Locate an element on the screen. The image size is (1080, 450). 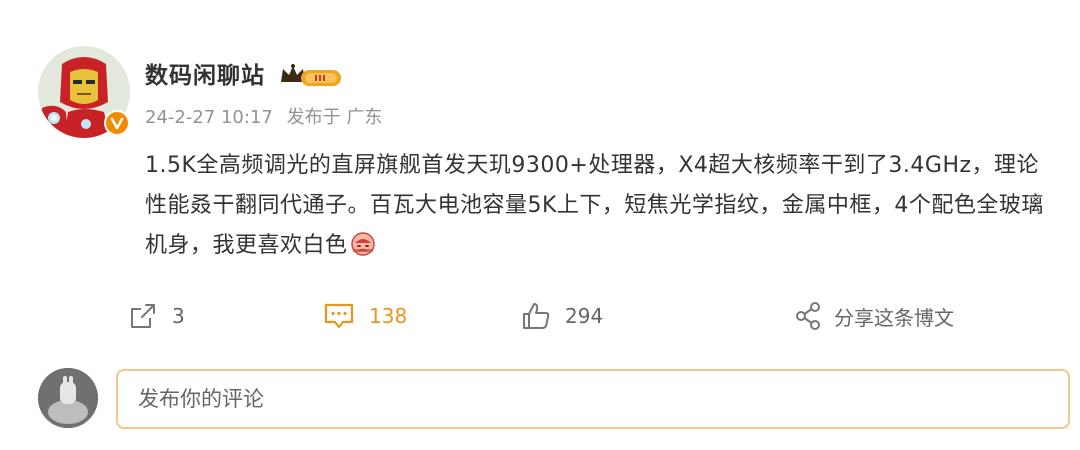
author-name: 数码闲聊站 is located at coordinates (205, 73).